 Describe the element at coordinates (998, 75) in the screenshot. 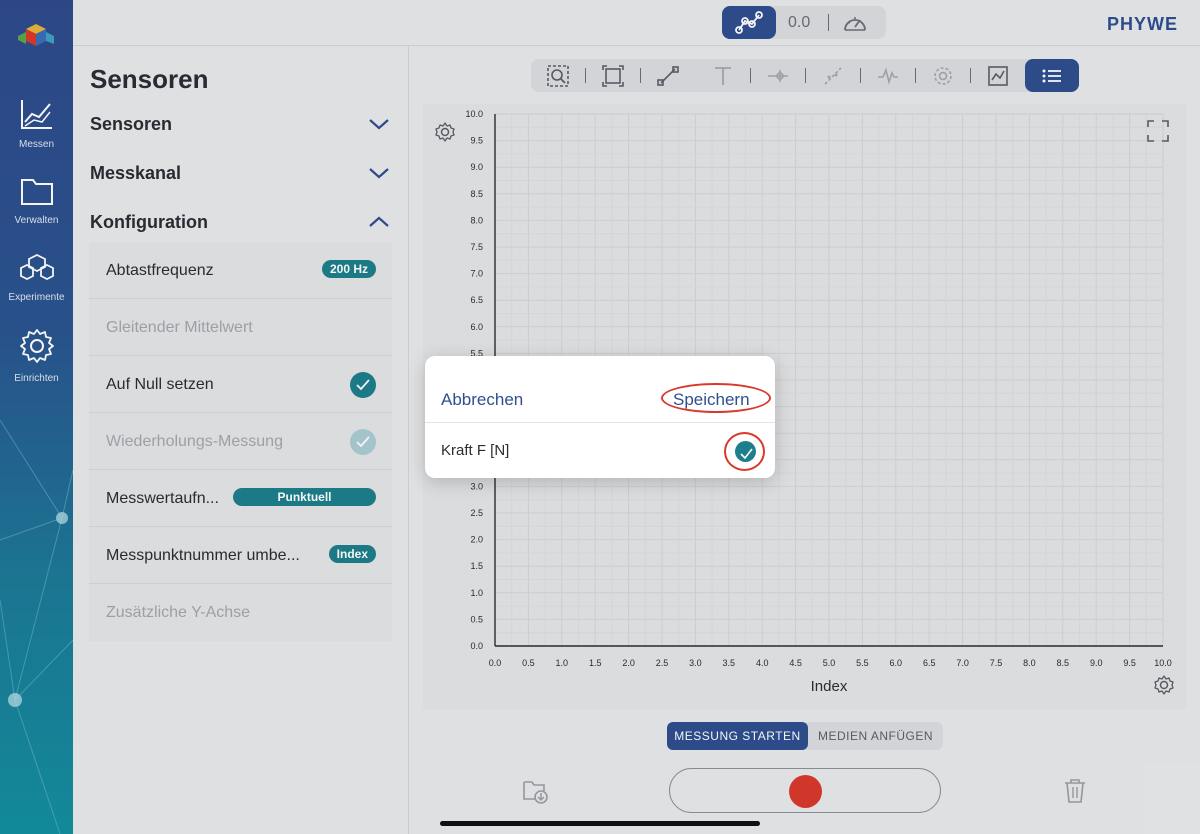

I see `autoscale-button` at that location.